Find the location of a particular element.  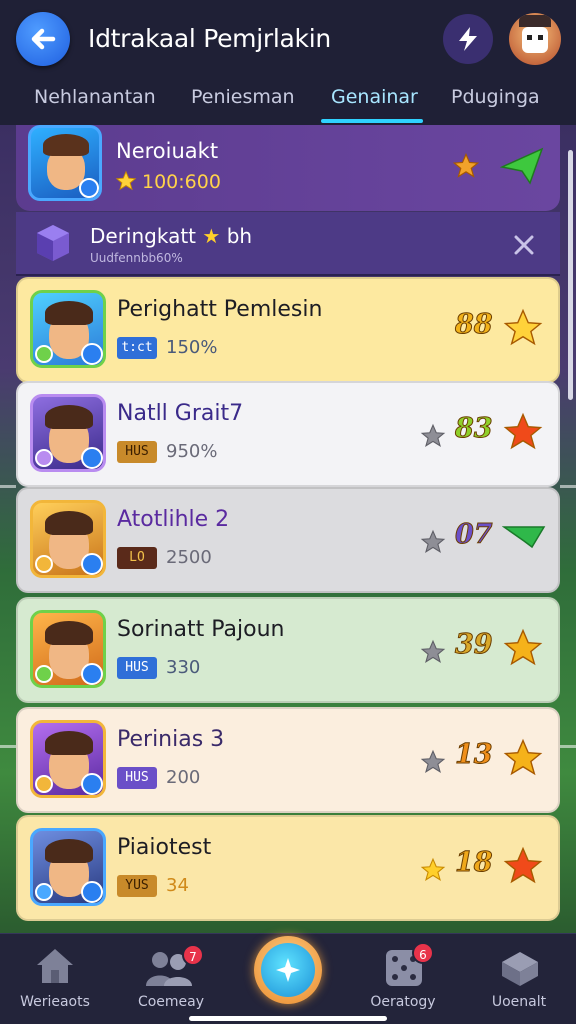

current-player-card: Neroiuakt 100:600 is located at coordinates (288, 168).